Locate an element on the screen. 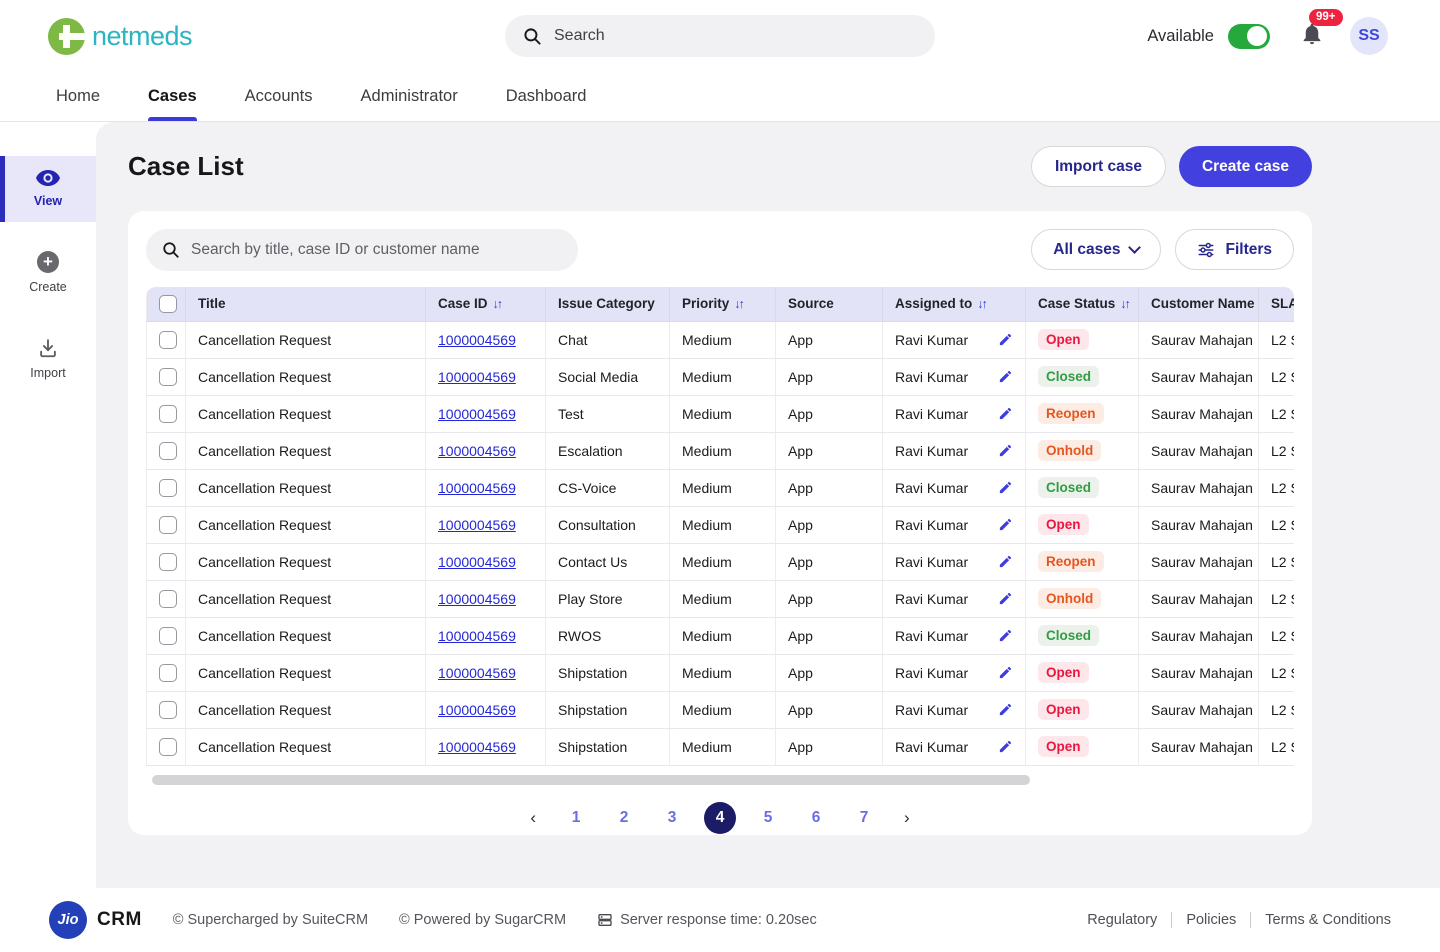 This screenshot has width=1440, height=952. all-cases-dropdown: All cases is located at coordinates (1096, 249).